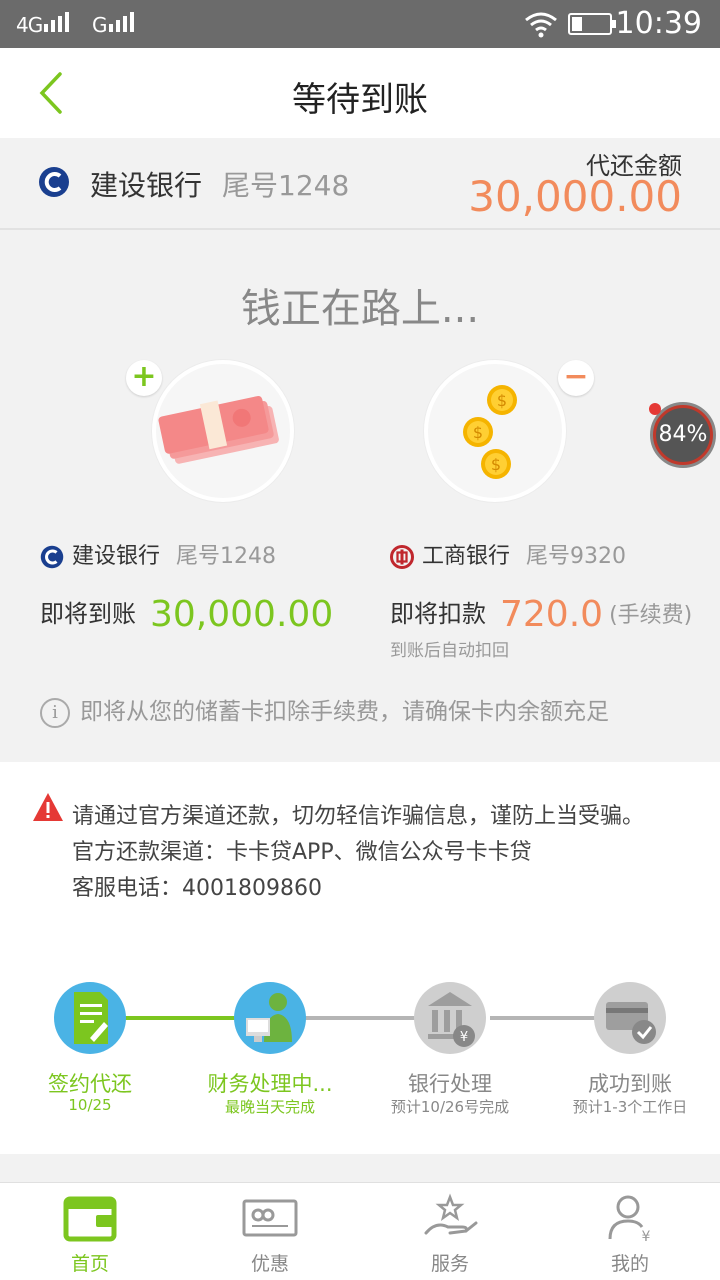  I want to click on outgoing-label: 即将扣款, so click(438, 614).